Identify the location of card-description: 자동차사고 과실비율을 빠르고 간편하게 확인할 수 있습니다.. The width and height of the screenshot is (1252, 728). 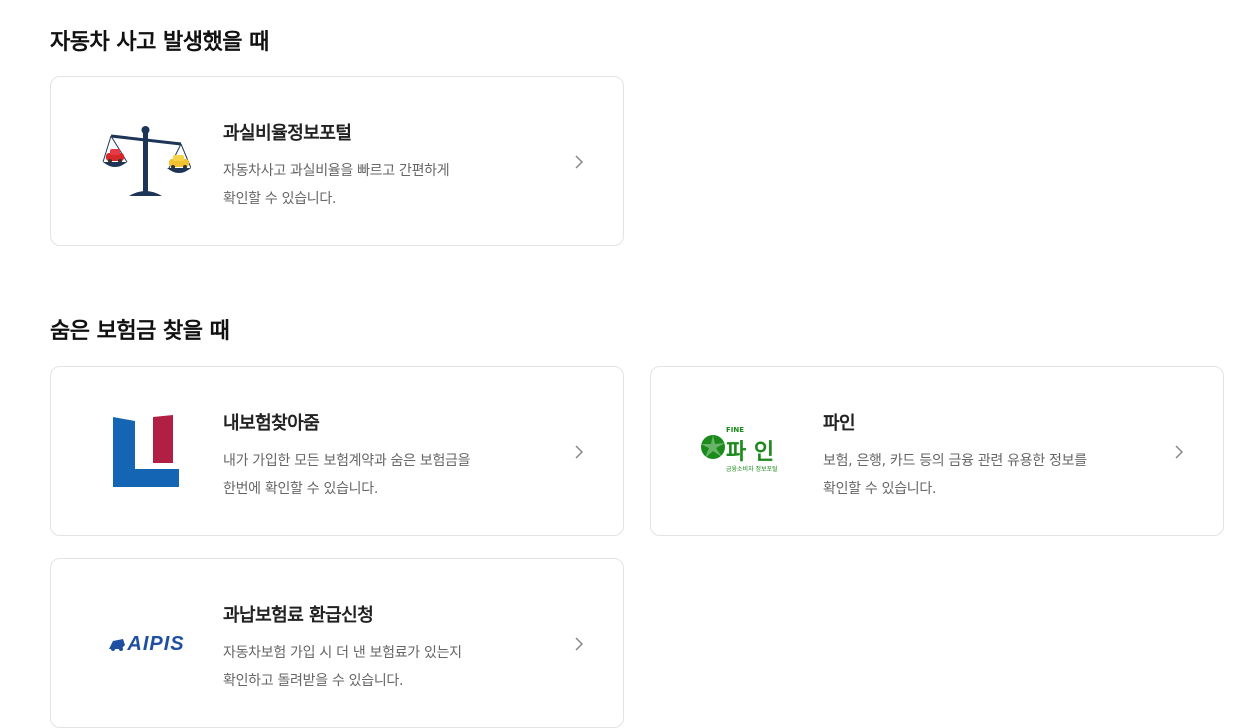
(383, 185).